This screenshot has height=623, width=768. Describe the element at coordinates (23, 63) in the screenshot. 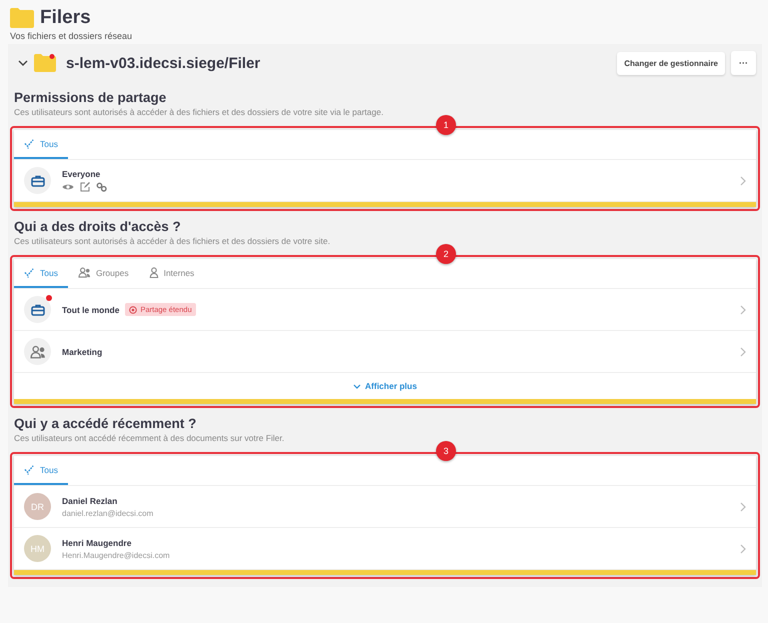

I see `chevron-icon` at that location.